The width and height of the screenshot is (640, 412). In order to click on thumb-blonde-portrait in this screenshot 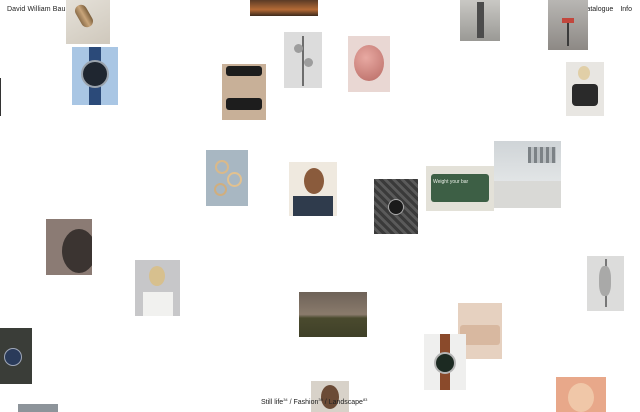, I will do `click(585, 89)`.